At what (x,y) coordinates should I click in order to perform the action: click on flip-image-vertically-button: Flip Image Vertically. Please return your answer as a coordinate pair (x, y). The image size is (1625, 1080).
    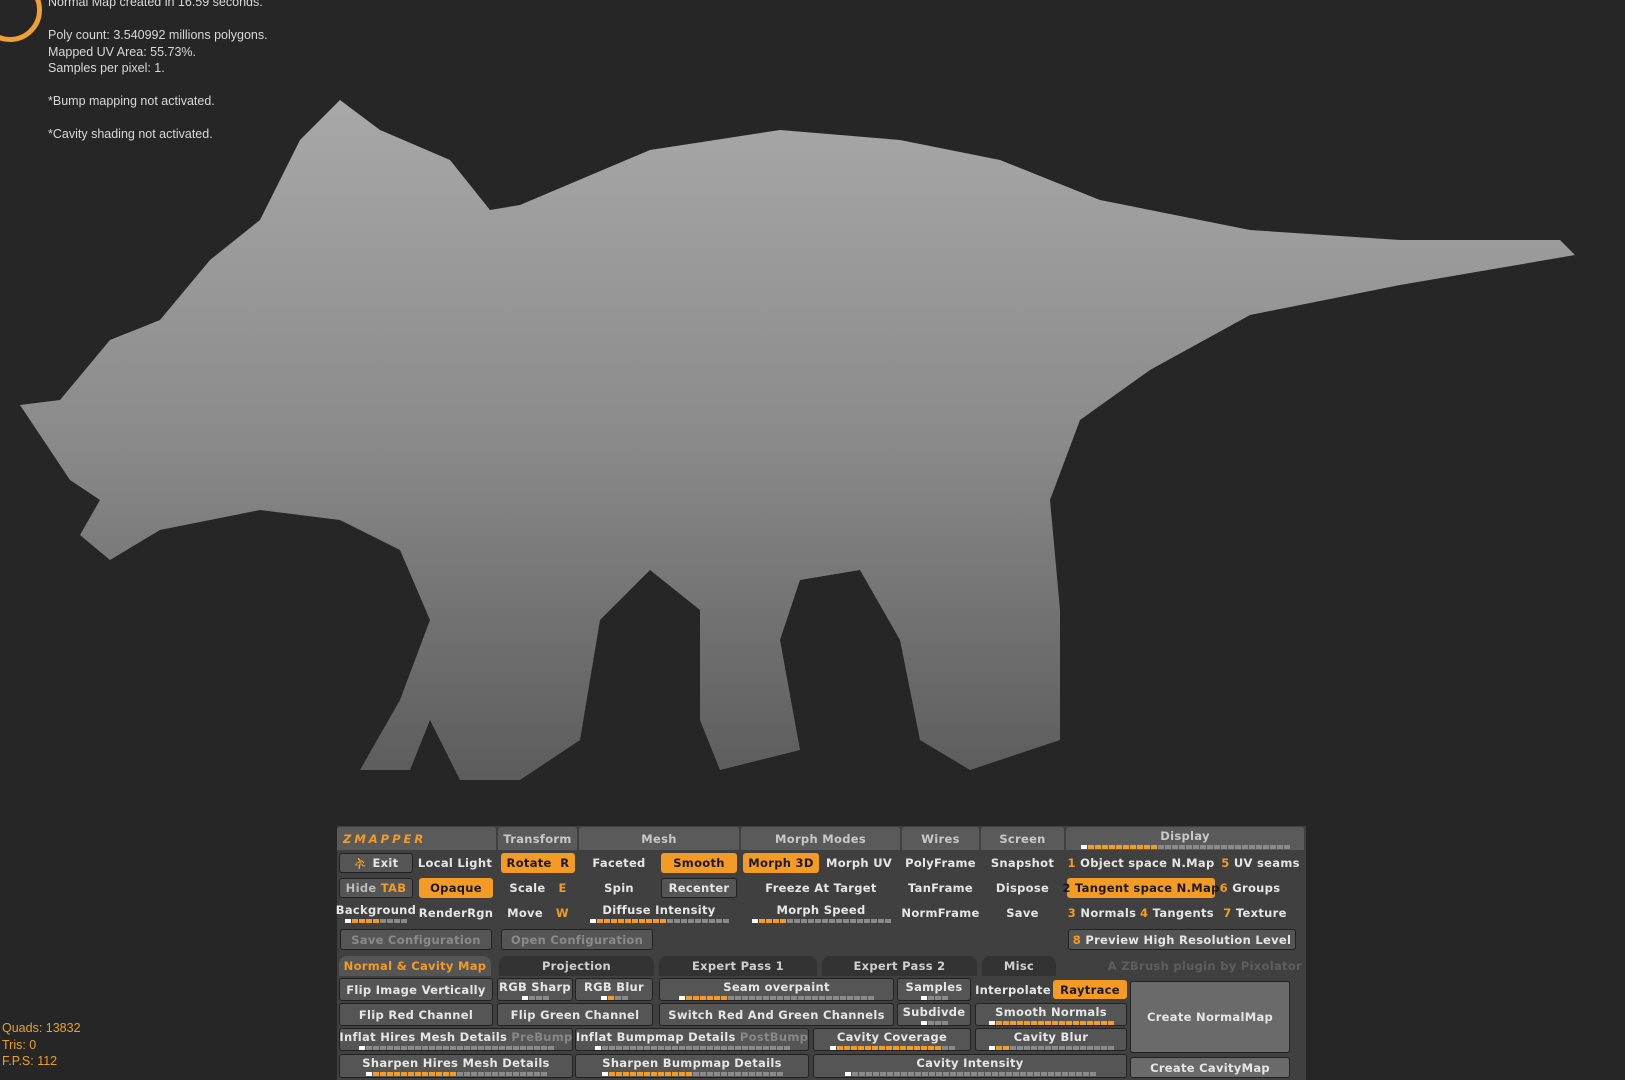
    Looking at the image, I should click on (416, 989).